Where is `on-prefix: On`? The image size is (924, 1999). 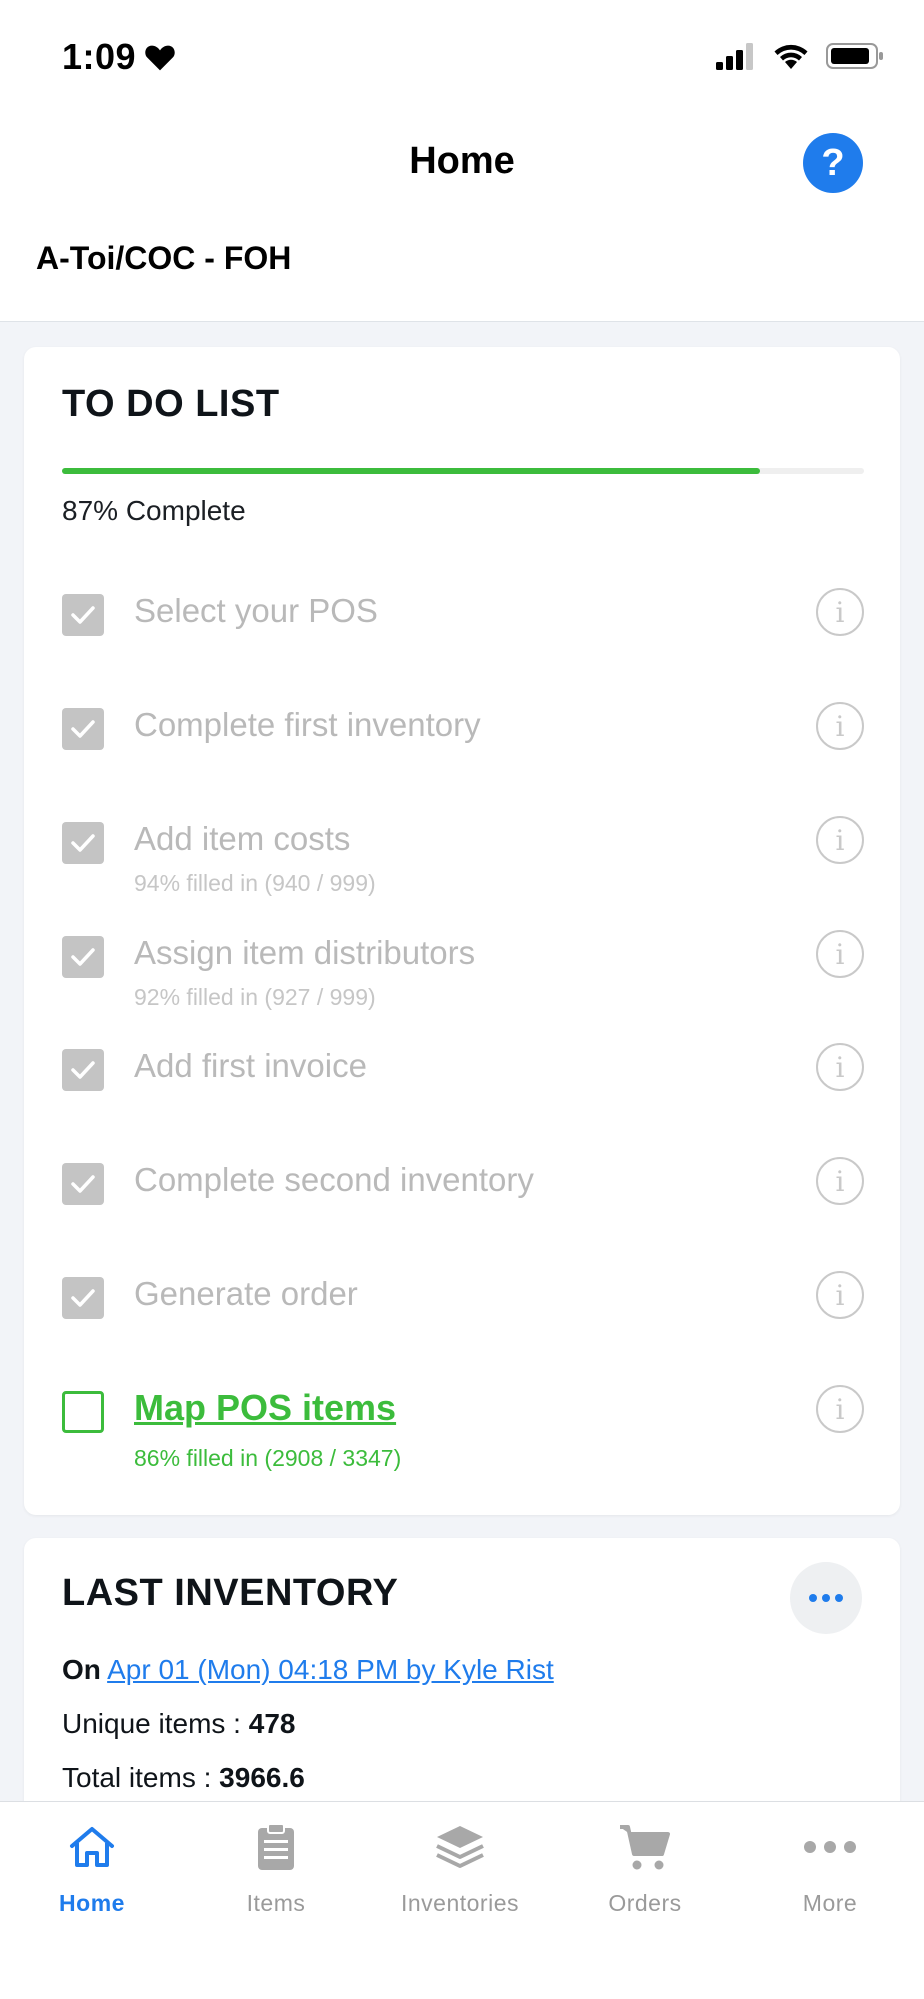
on-prefix: On is located at coordinates (81, 1669).